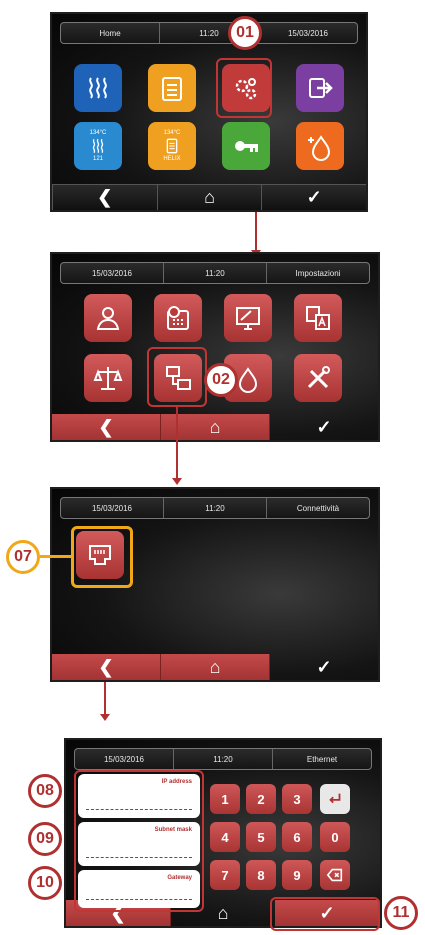  Describe the element at coordinates (322, 759) in the screenshot. I see `screen-title: Ethernet` at that location.